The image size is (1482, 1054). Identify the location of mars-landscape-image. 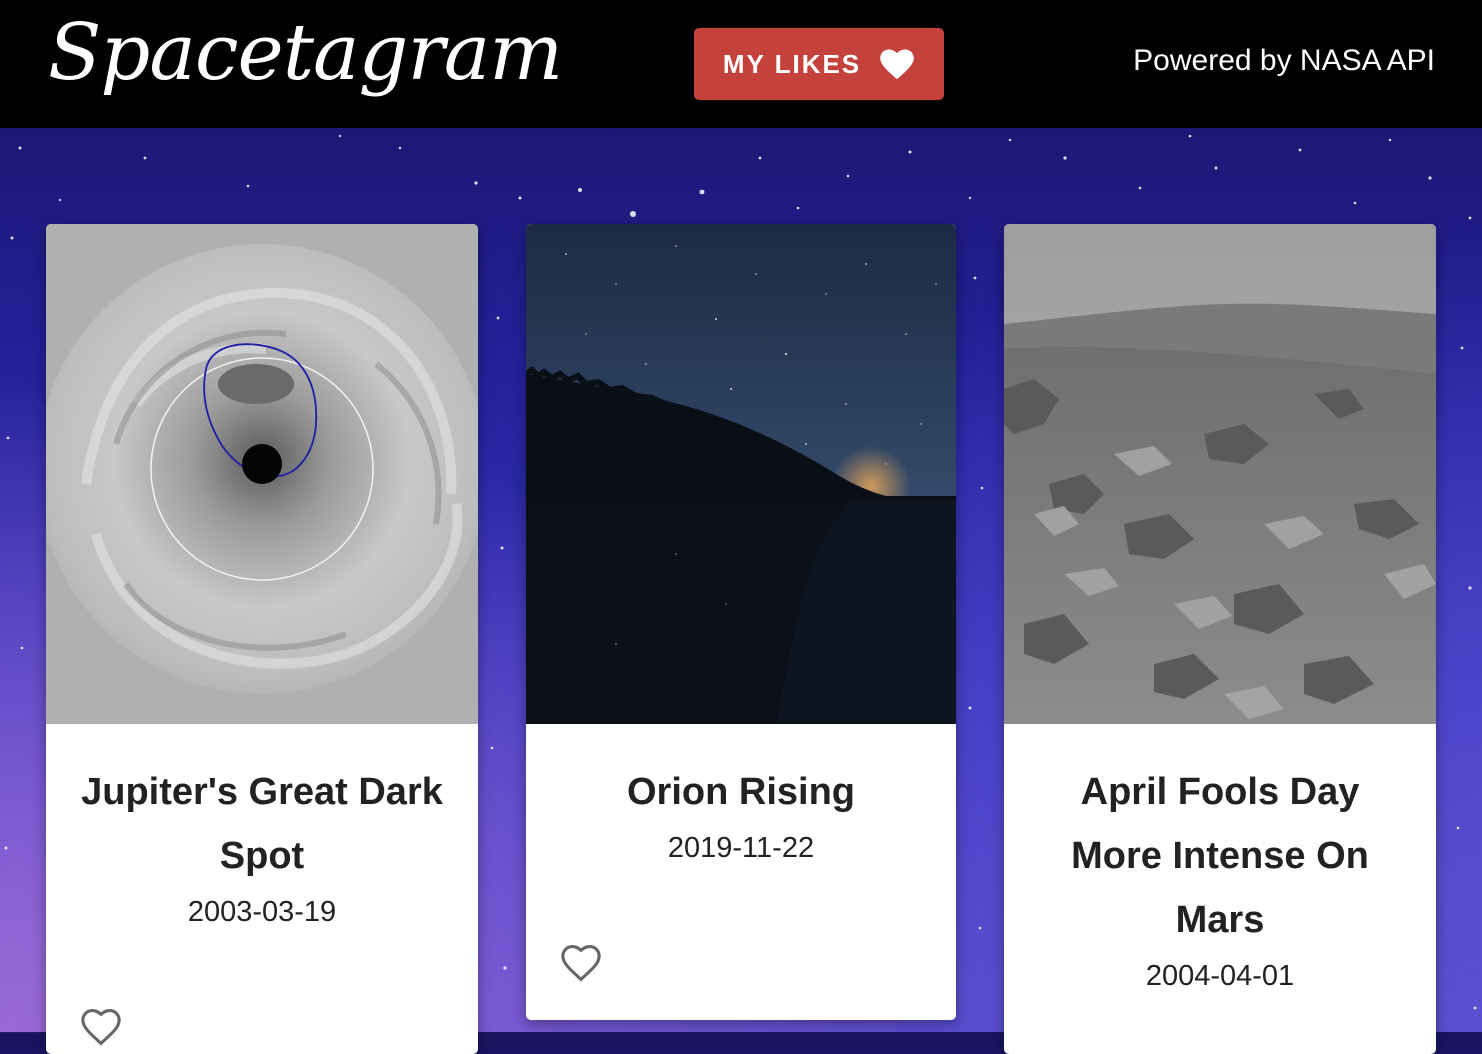
(1220, 474).